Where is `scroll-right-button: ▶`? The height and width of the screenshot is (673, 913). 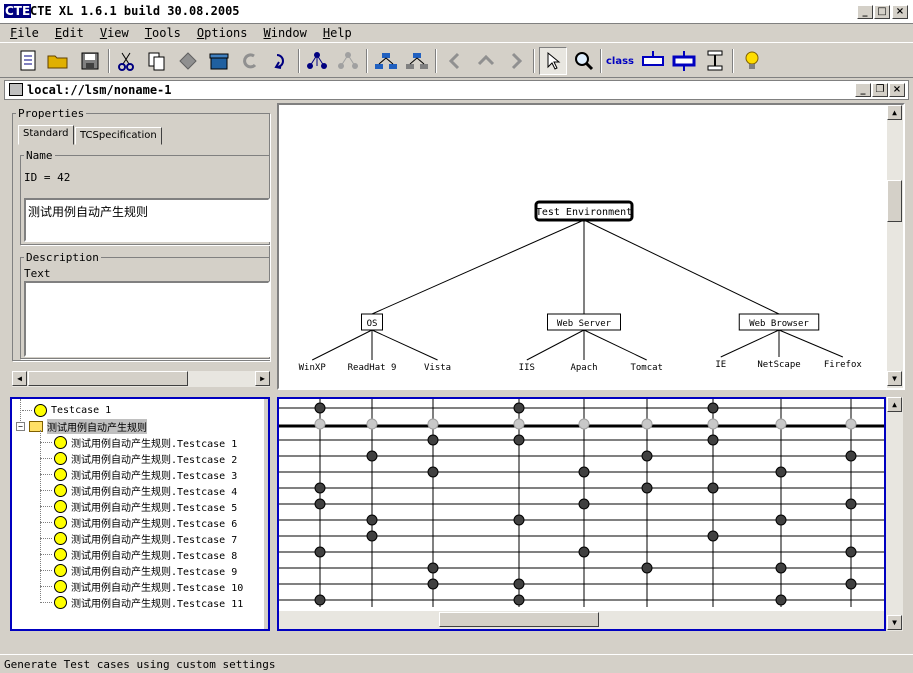
scroll-right-button: ▶ is located at coordinates (262, 378).